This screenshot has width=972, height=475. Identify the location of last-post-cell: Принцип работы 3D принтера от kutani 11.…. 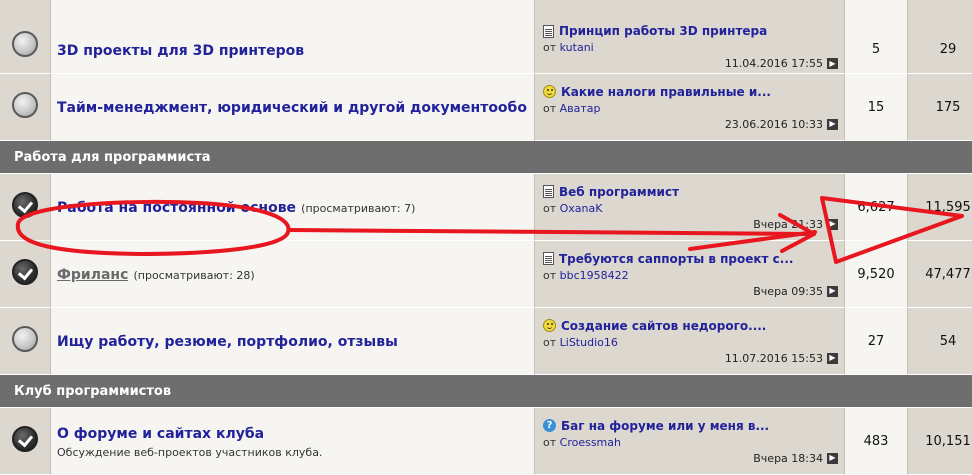
(690, 37).